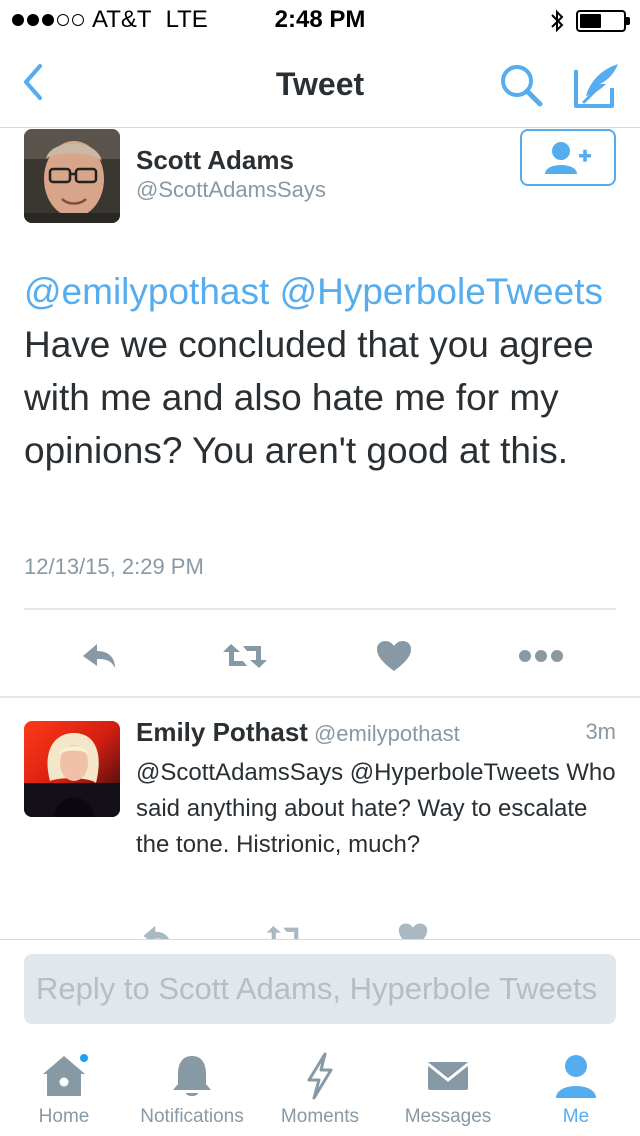 The width and height of the screenshot is (640, 1136). Describe the element at coordinates (192, 1116) in the screenshot. I see `tab-label: Notifications` at that location.